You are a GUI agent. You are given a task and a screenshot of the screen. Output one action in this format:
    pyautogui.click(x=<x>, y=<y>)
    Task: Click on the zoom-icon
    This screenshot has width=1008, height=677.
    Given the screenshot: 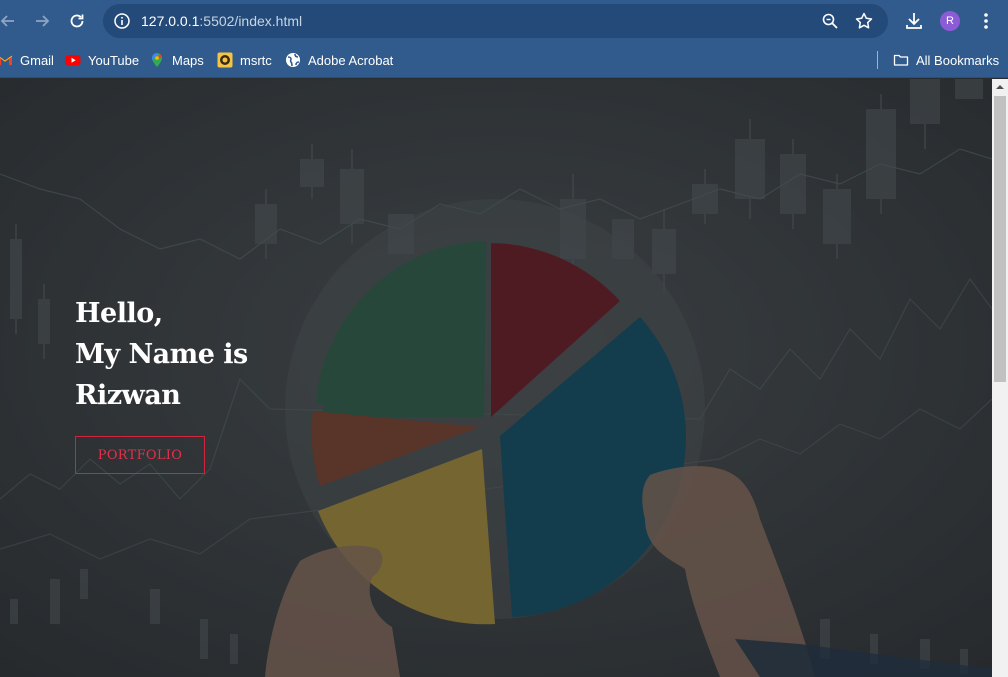 What is the action you would take?
    pyautogui.click(x=830, y=21)
    